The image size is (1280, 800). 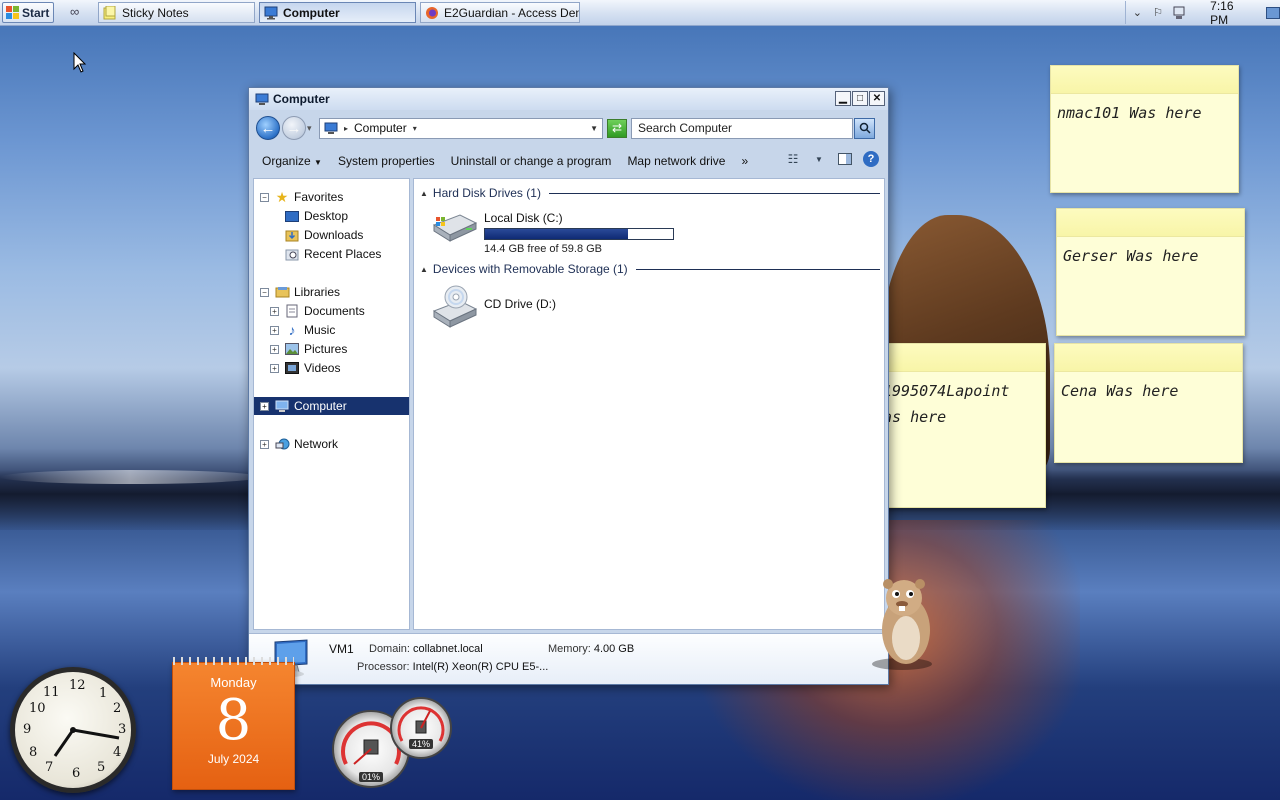 What do you see at coordinates (79, 12) in the screenshot?
I see `quick-launch-icon: ∞` at bounding box center [79, 12].